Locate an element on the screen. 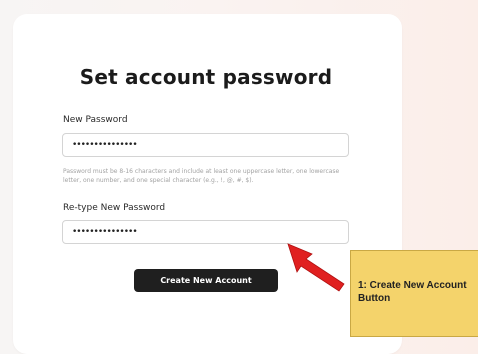 This screenshot has height=354, width=478. new-password-field is located at coordinates (205, 145).